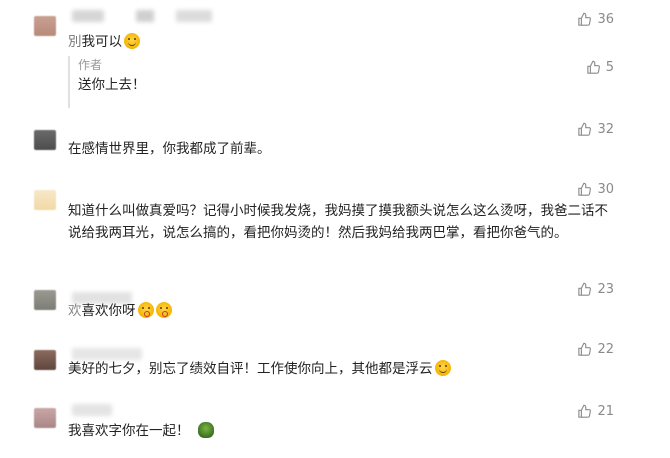  I want to click on like-button: 30, so click(595, 189).